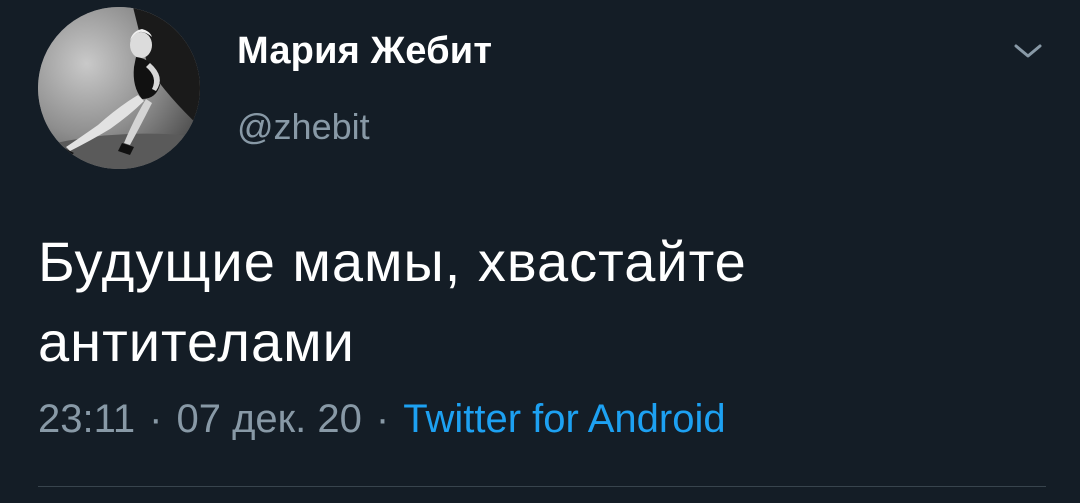  I want to click on divider, so click(542, 486).